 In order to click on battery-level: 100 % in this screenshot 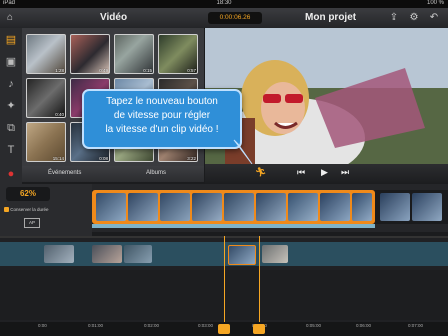, I will do `click(435, 3)`.